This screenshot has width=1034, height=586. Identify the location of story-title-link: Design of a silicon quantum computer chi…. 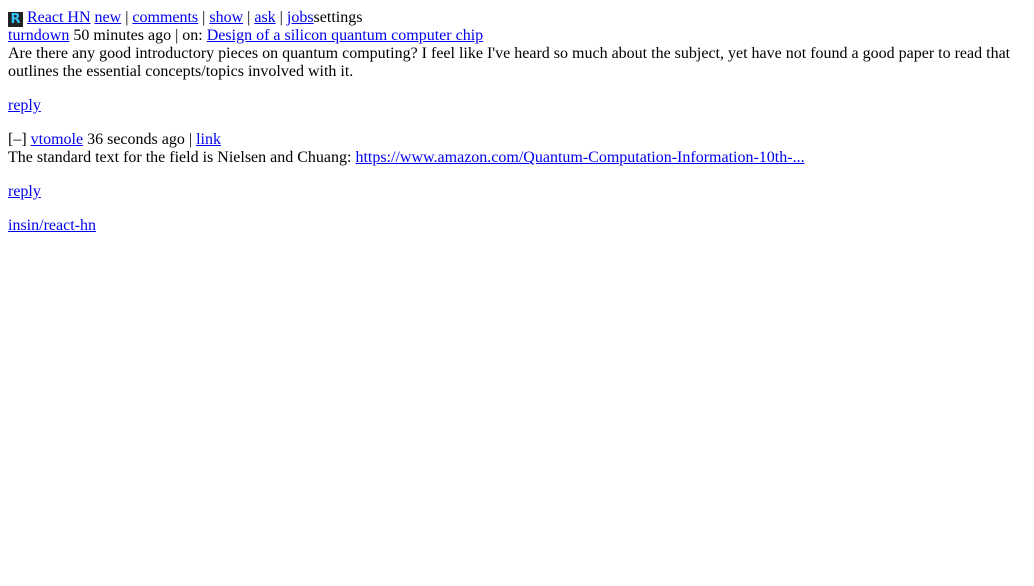
(345, 35).